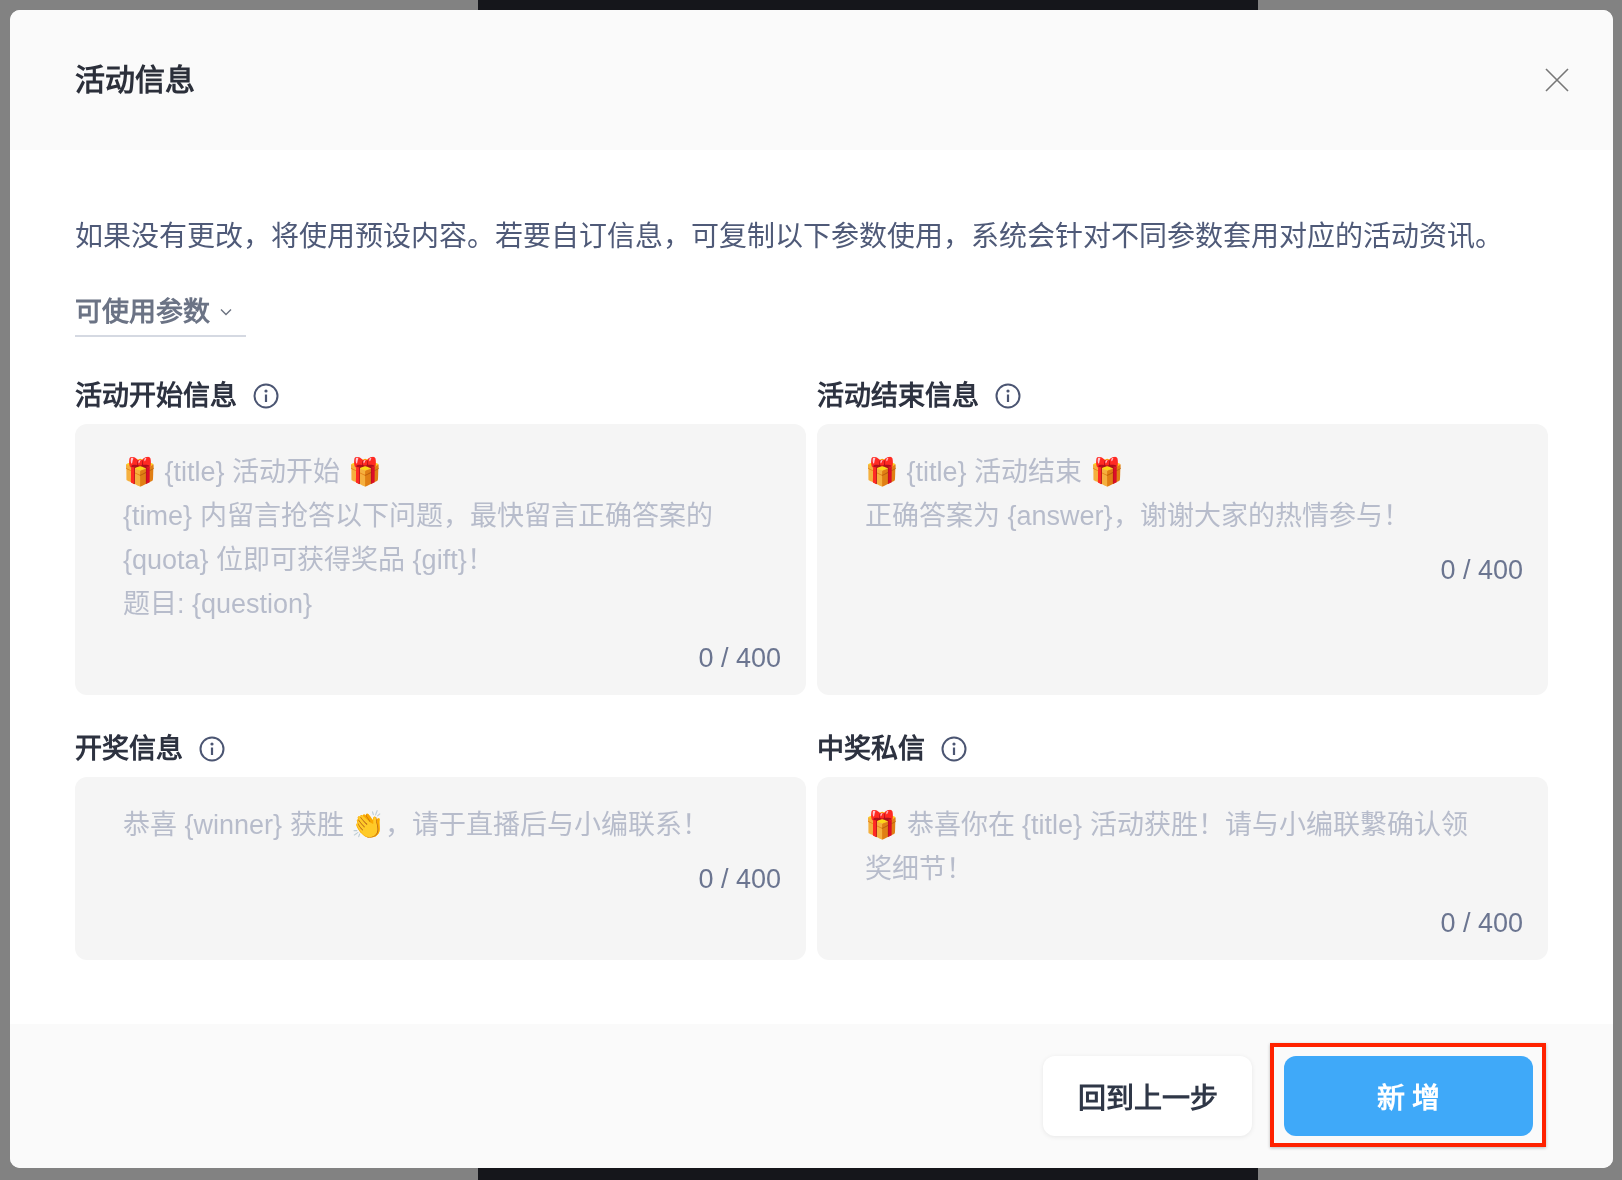 The width and height of the screenshot is (1622, 1180). Describe the element at coordinates (789, 237) in the screenshot. I see `intro-text: 如果没有更改，将使用预设内容。若要自订信息，可复制以下参数使用，系统会针对不同参数套用对应的活动资讯。` at that location.